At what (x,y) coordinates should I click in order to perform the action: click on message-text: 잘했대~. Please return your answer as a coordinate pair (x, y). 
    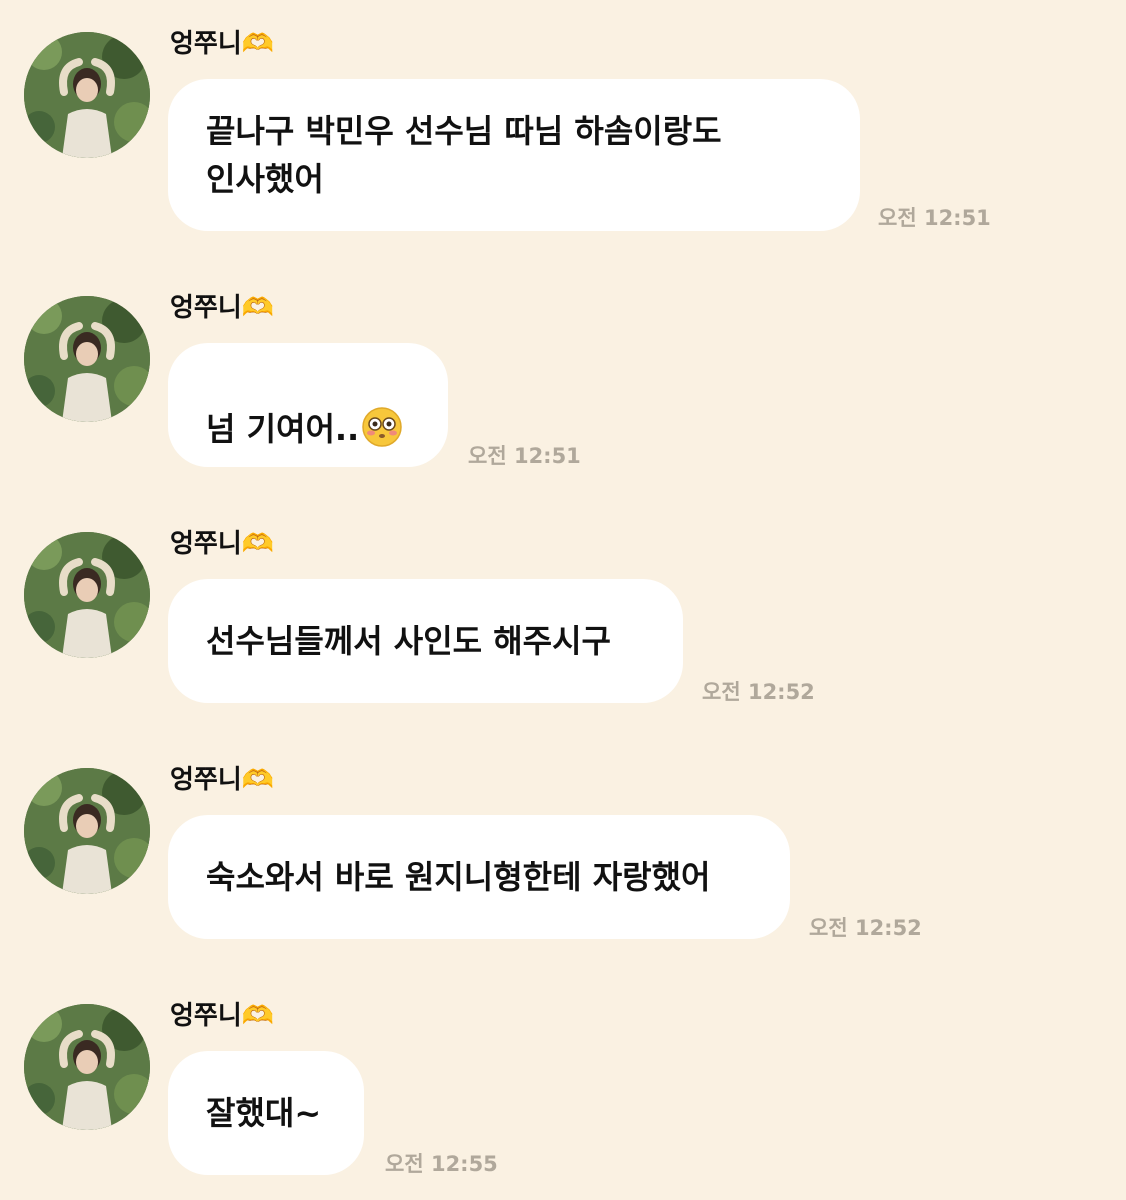
    Looking at the image, I should click on (264, 1113).